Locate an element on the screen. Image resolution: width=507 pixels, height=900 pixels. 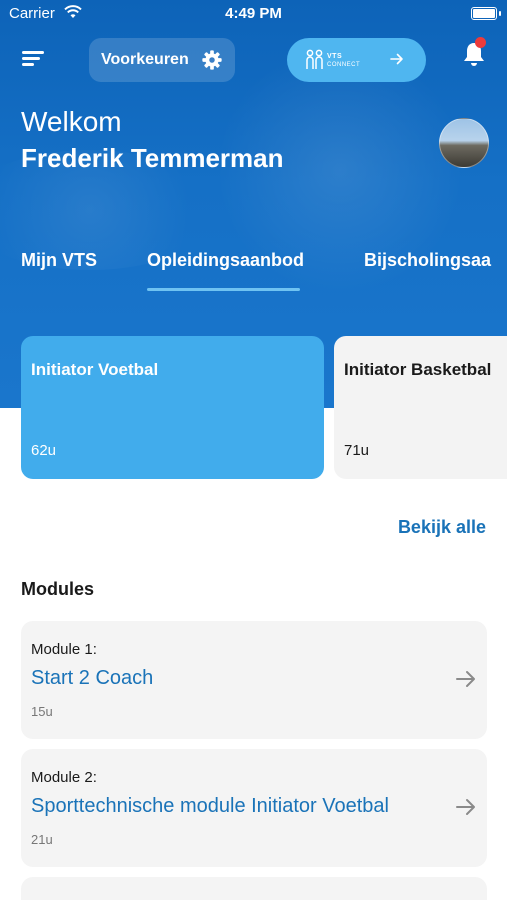
course-hours: 71u is located at coordinates (357, 450).